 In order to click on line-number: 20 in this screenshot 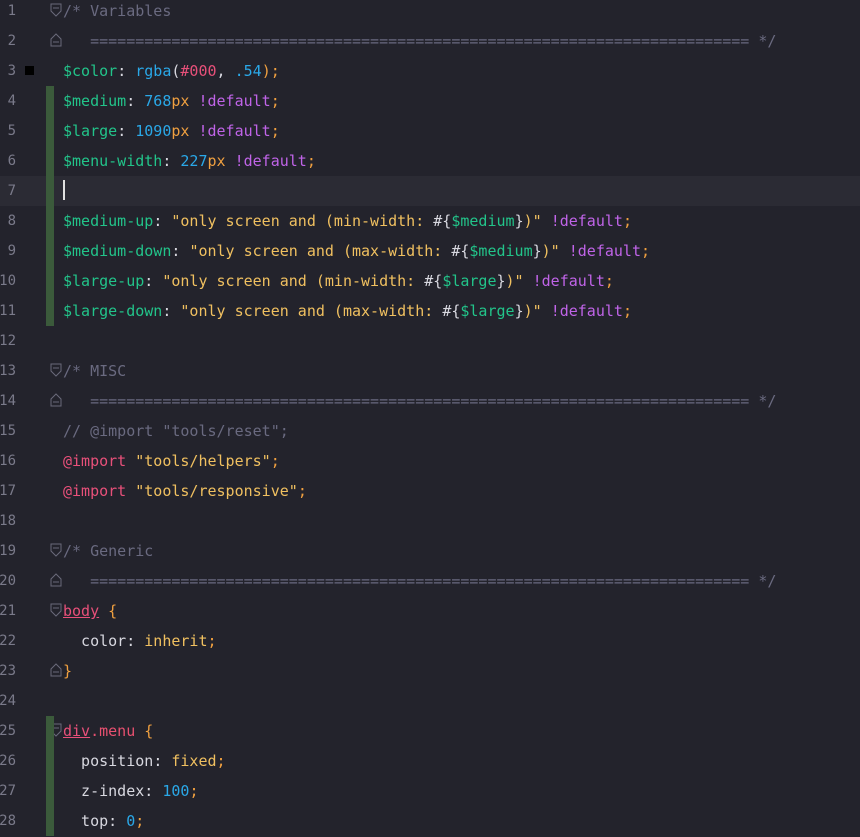, I will do `click(8, 581)`.